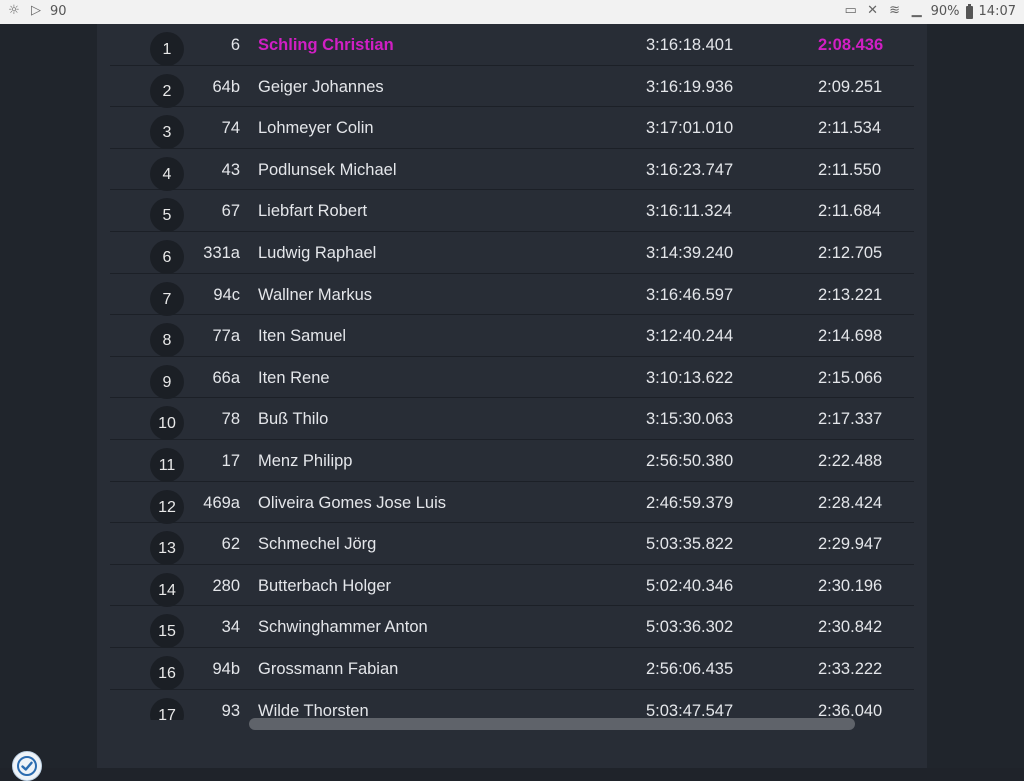  What do you see at coordinates (512, 170) in the screenshot?
I see `table-row: 4 43 Podlunsek Michael 3:16:23.747 2:11.550` at bounding box center [512, 170].